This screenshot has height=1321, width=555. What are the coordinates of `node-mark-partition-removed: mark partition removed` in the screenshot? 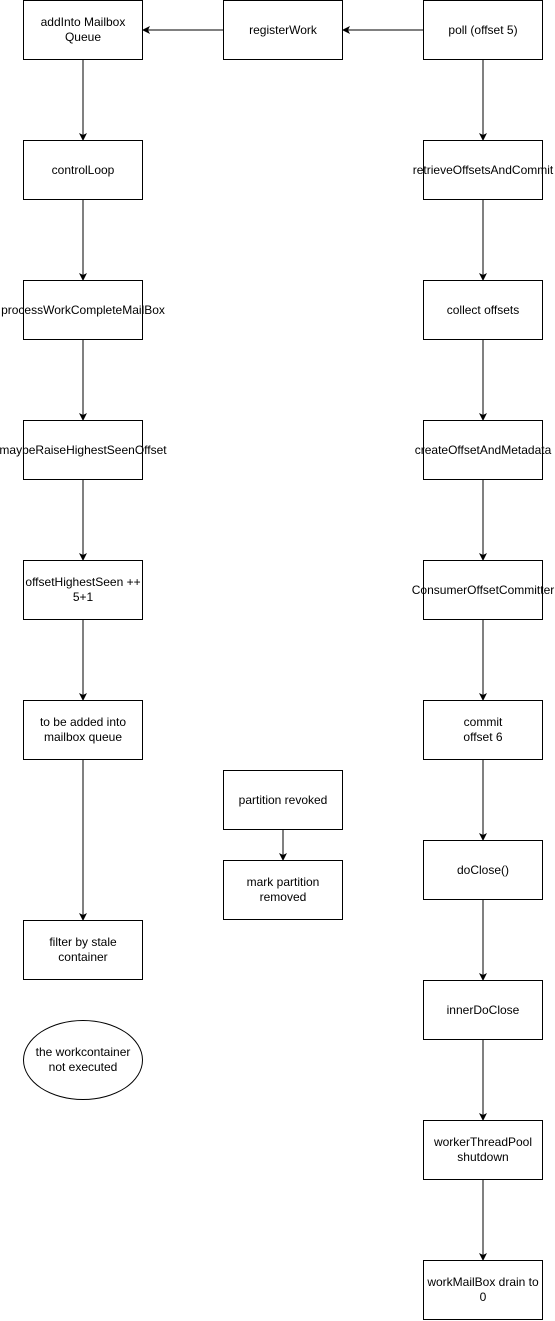 It's located at (283, 890).